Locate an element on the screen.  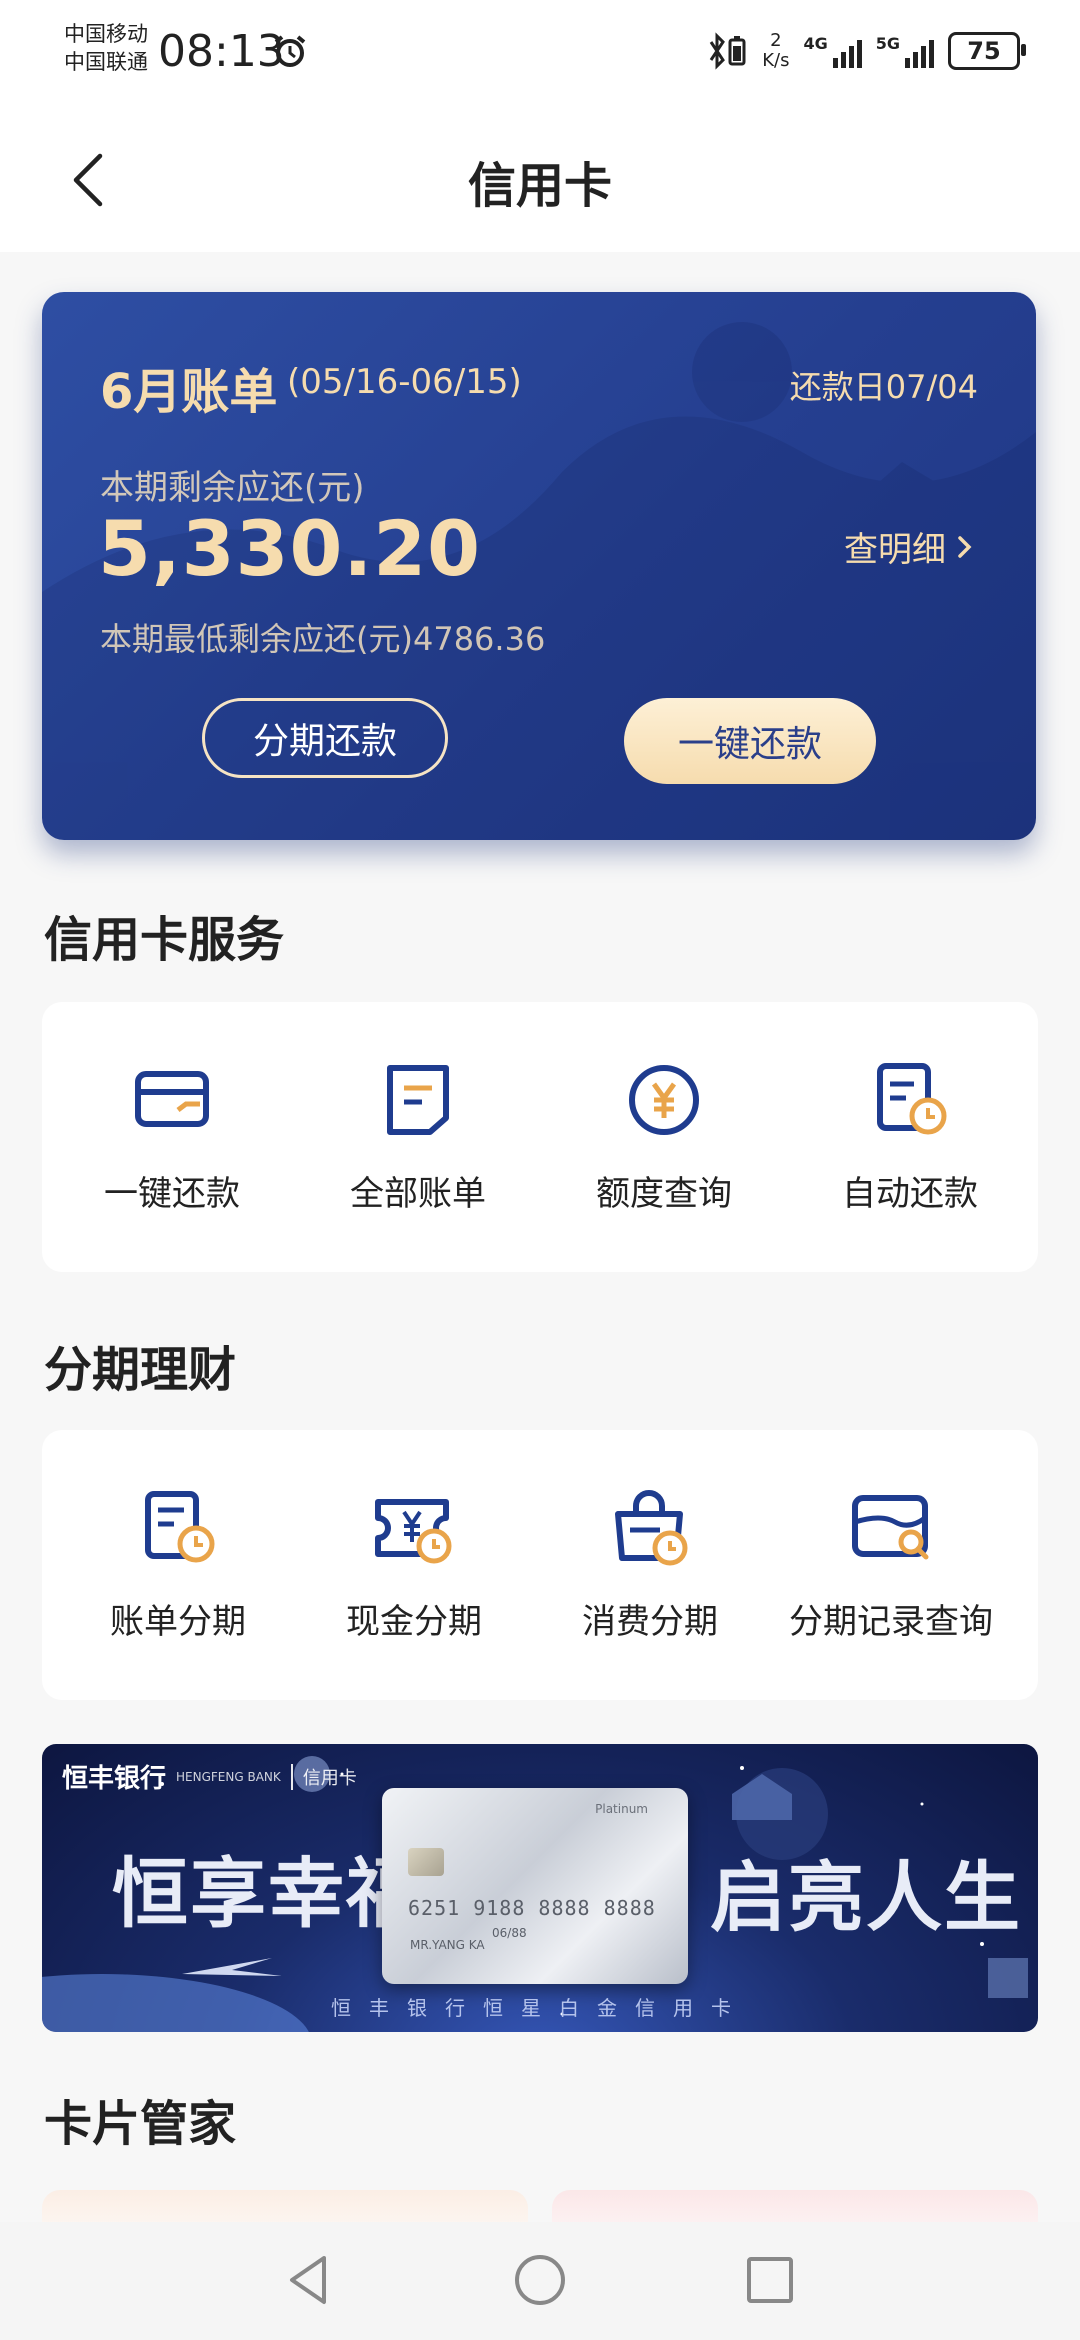
nav-home-icon is located at coordinates (540, 2280).